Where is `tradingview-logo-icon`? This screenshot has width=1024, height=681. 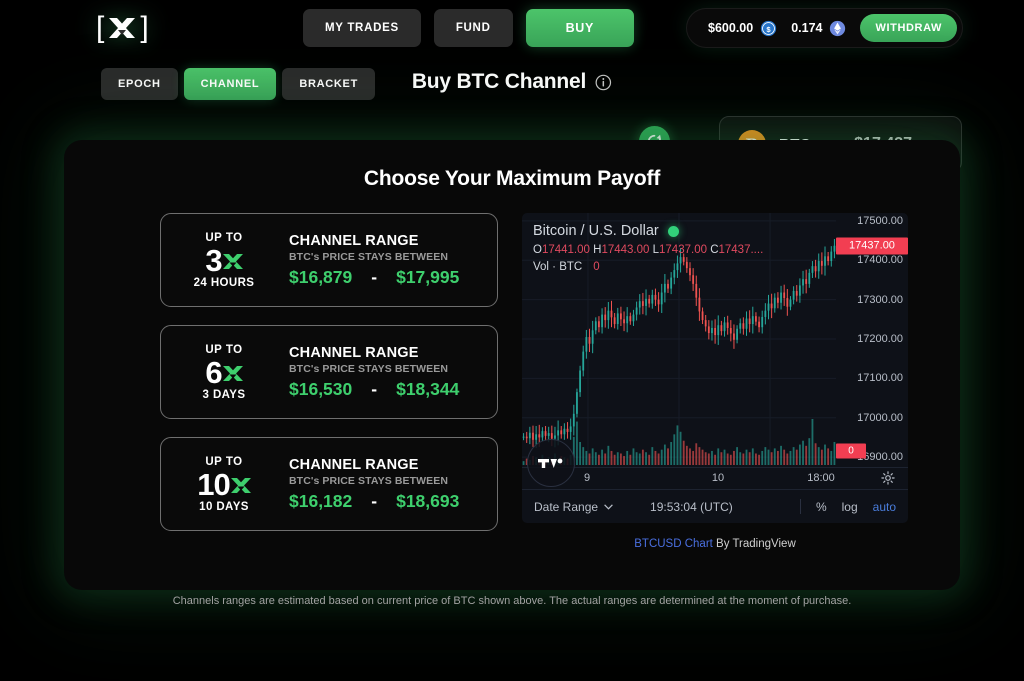
tradingview-logo-icon is located at coordinates (550, 463).